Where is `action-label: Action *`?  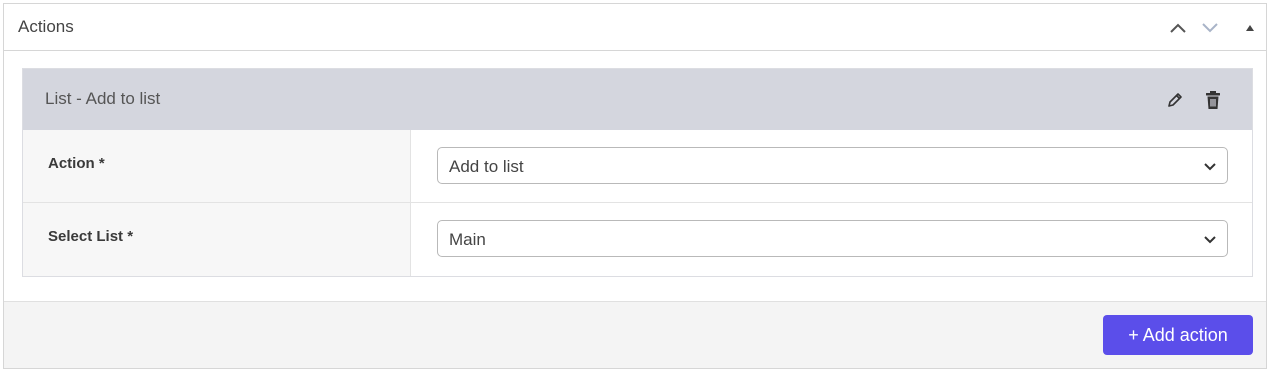 action-label: Action * is located at coordinates (76, 163).